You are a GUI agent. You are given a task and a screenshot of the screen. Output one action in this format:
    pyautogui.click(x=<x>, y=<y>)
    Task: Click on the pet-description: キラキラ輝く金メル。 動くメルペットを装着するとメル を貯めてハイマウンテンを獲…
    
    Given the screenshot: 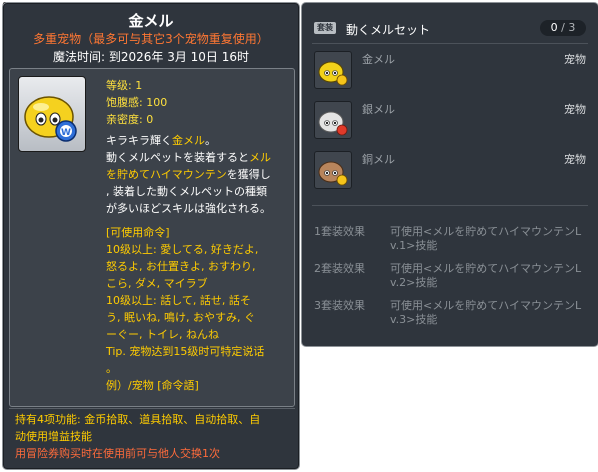 What is the action you would take?
    pyautogui.click(x=199, y=174)
    